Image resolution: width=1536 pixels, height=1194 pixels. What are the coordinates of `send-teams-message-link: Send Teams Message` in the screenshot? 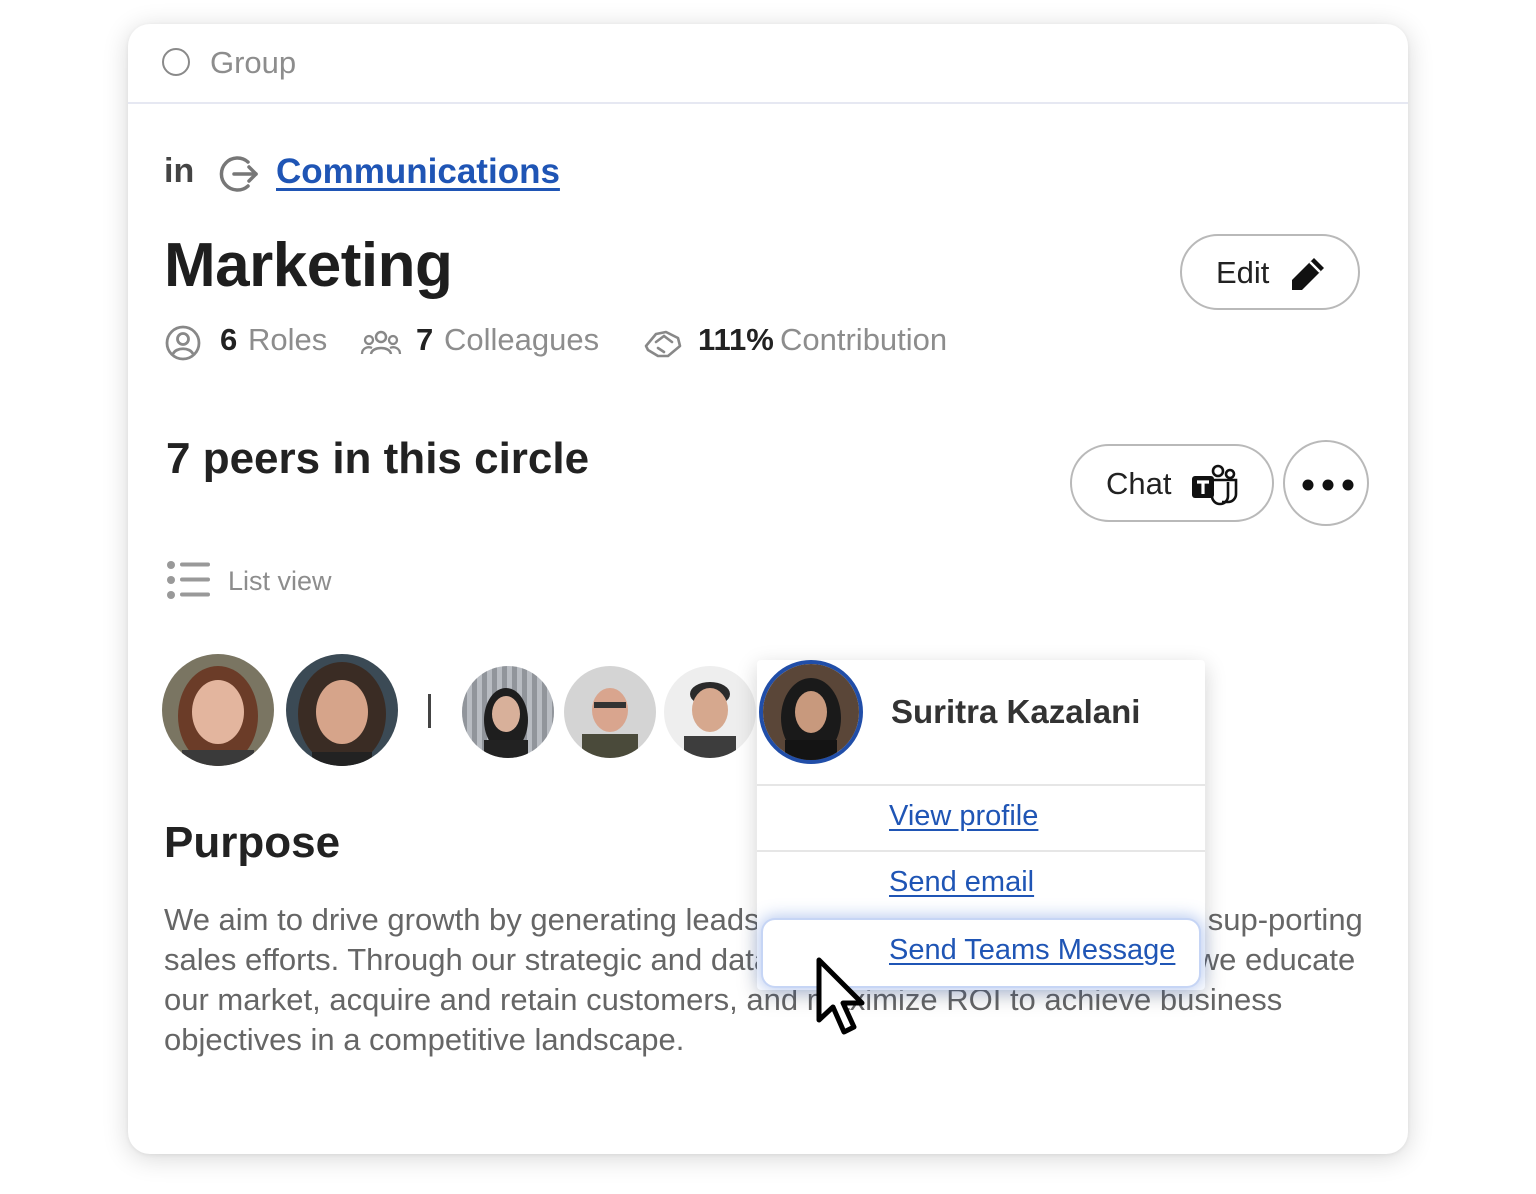 It's located at (1032, 950).